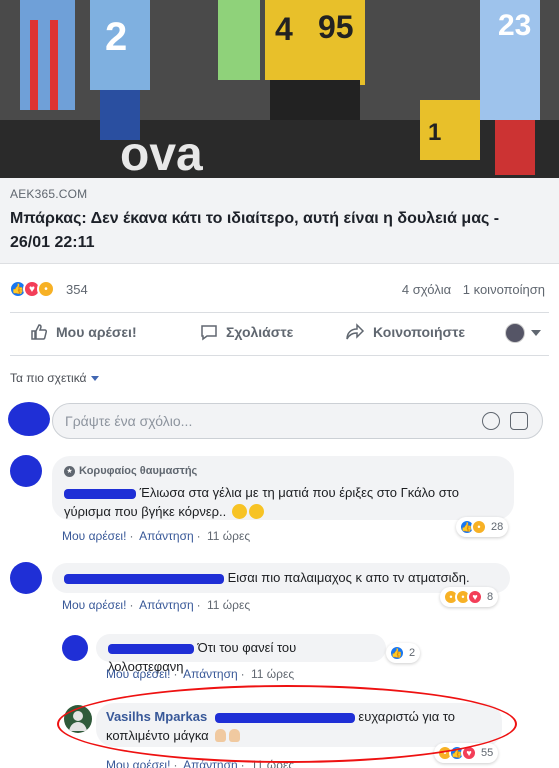 Image resolution: width=559 pixels, height=768 pixels. I want to click on comment-text: Εισαι πιο παλαιμαχος κ απο τν ατματσιδη., so click(348, 577).